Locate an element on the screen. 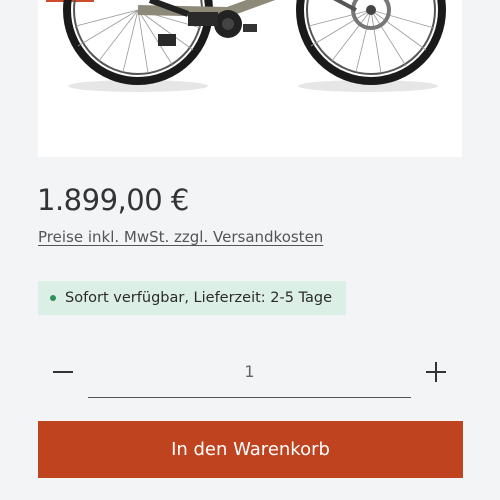  availability-text: Sofort verfügbar, Lieferzeit: 2-5 Tage is located at coordinates (199, 298).